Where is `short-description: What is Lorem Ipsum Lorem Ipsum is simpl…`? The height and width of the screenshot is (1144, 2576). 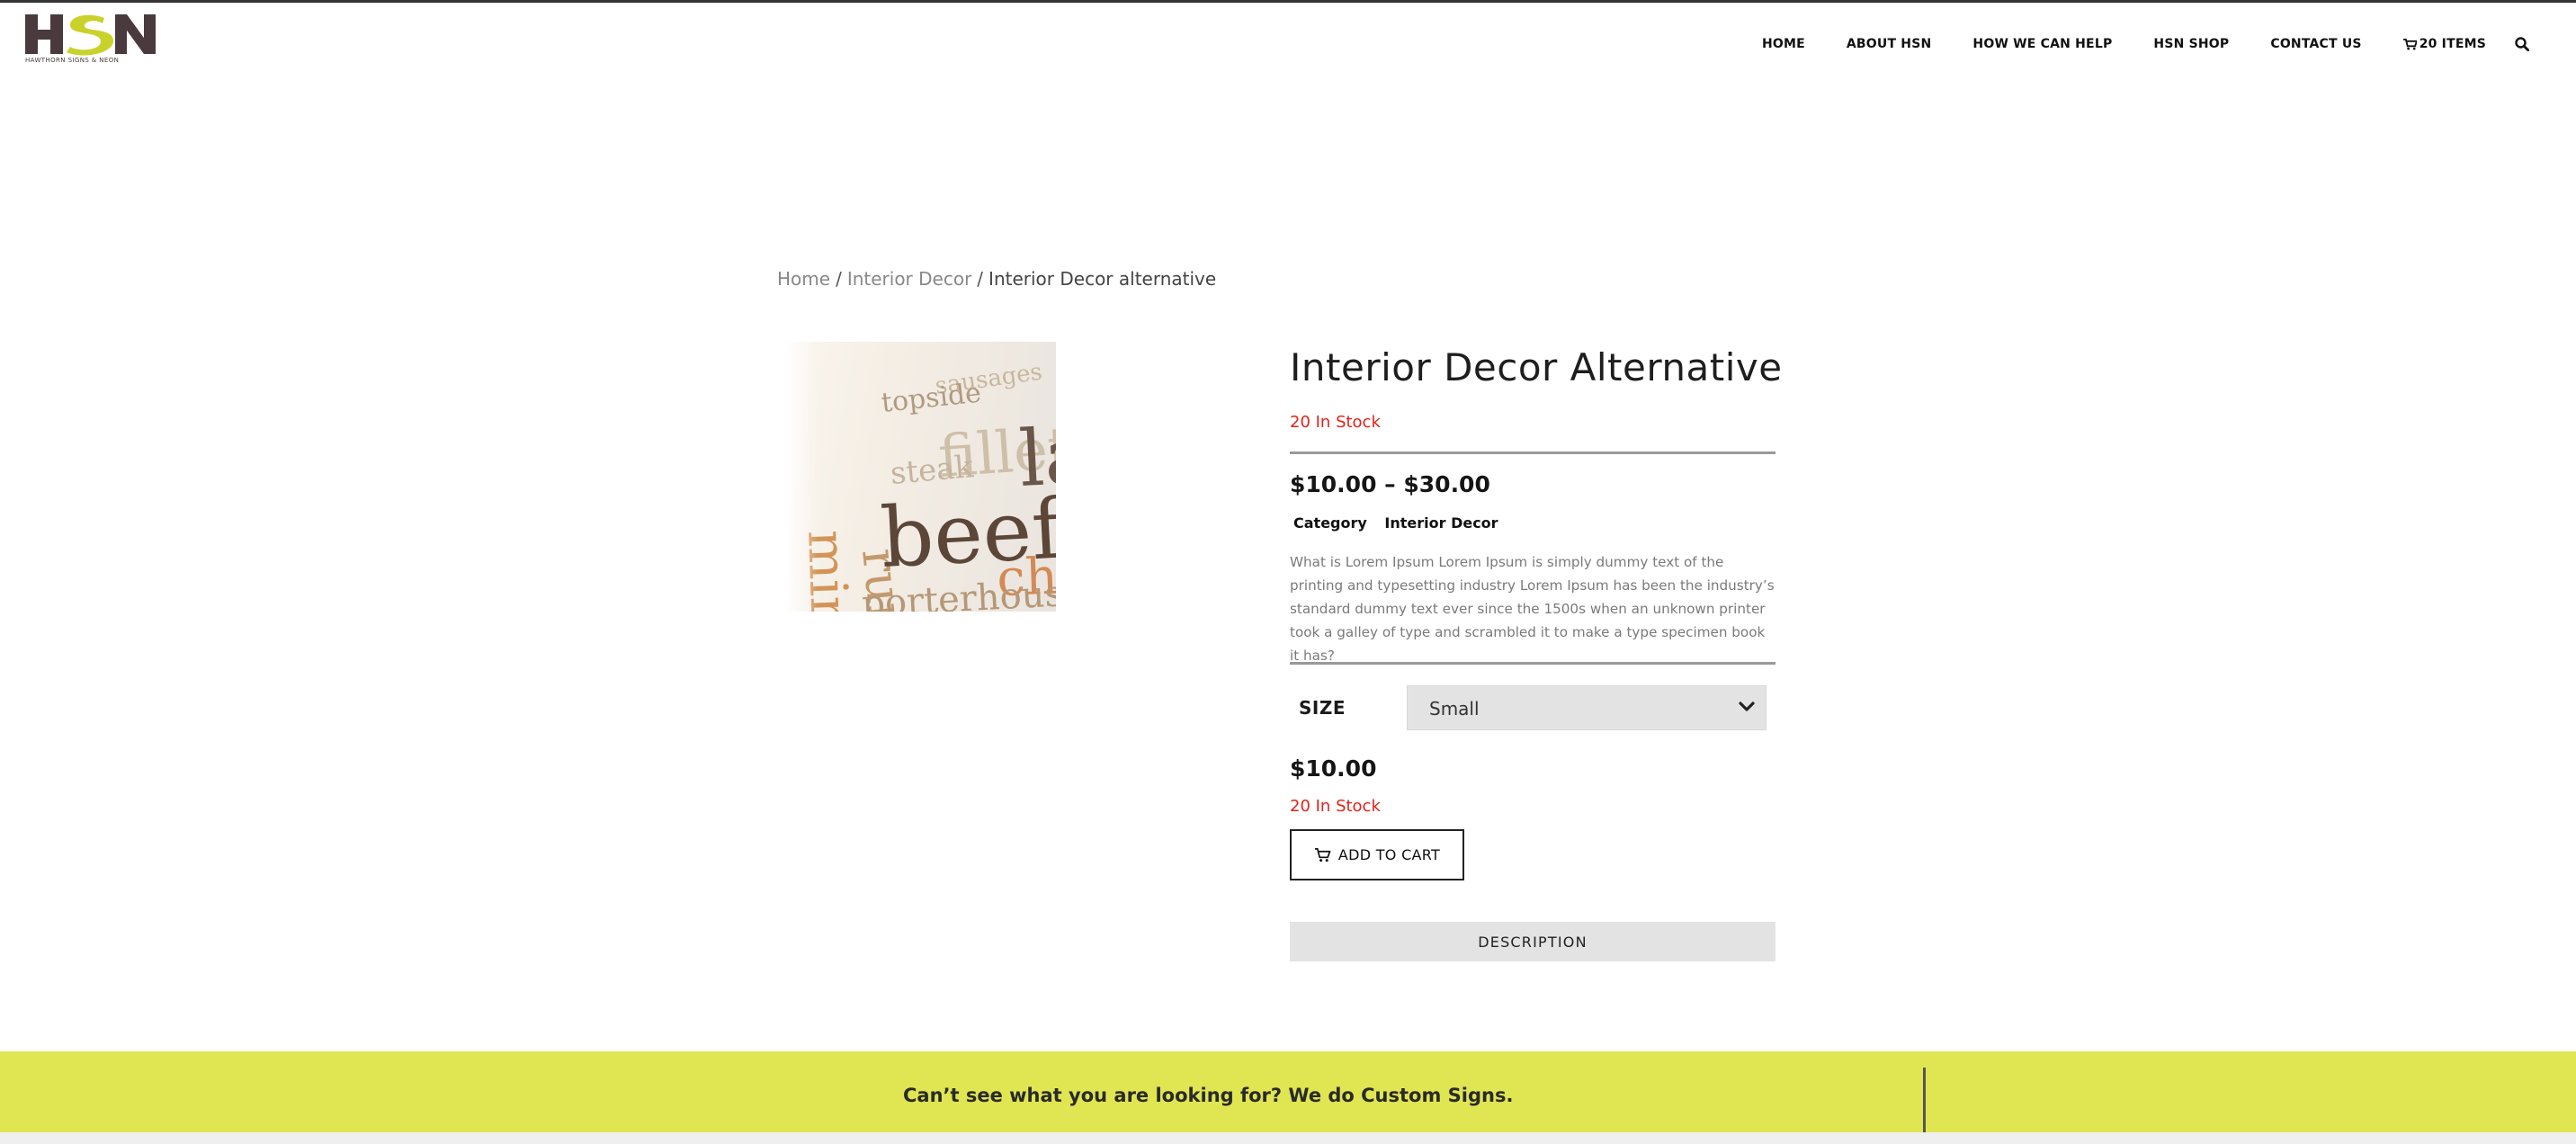
short-description: What is Lorem Ipsum Lorem Ipsum is simpl… is located at coordinates (1532, 609).